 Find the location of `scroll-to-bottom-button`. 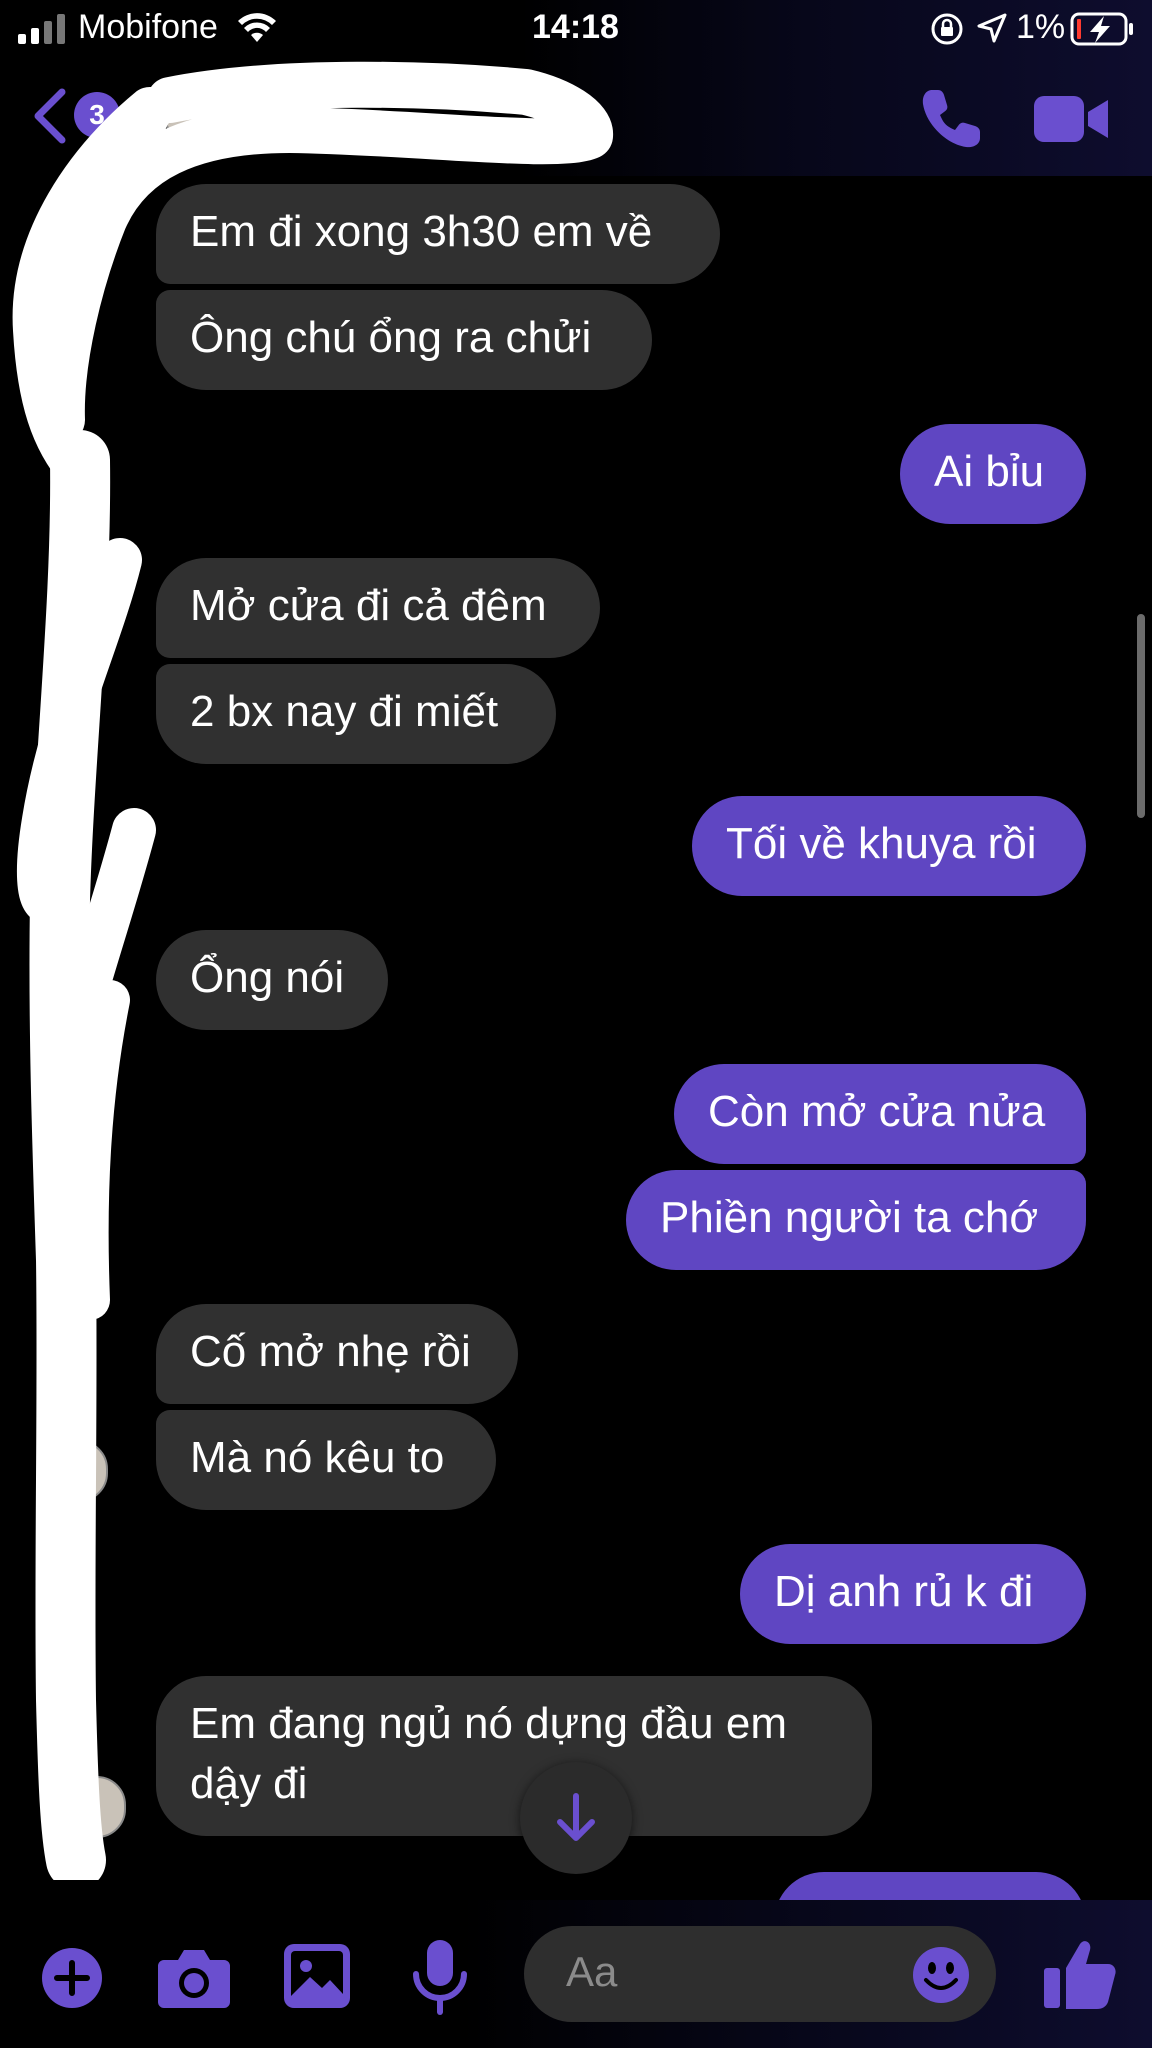

scroll-to-bottom-button is located at coordinates (576, 1818).